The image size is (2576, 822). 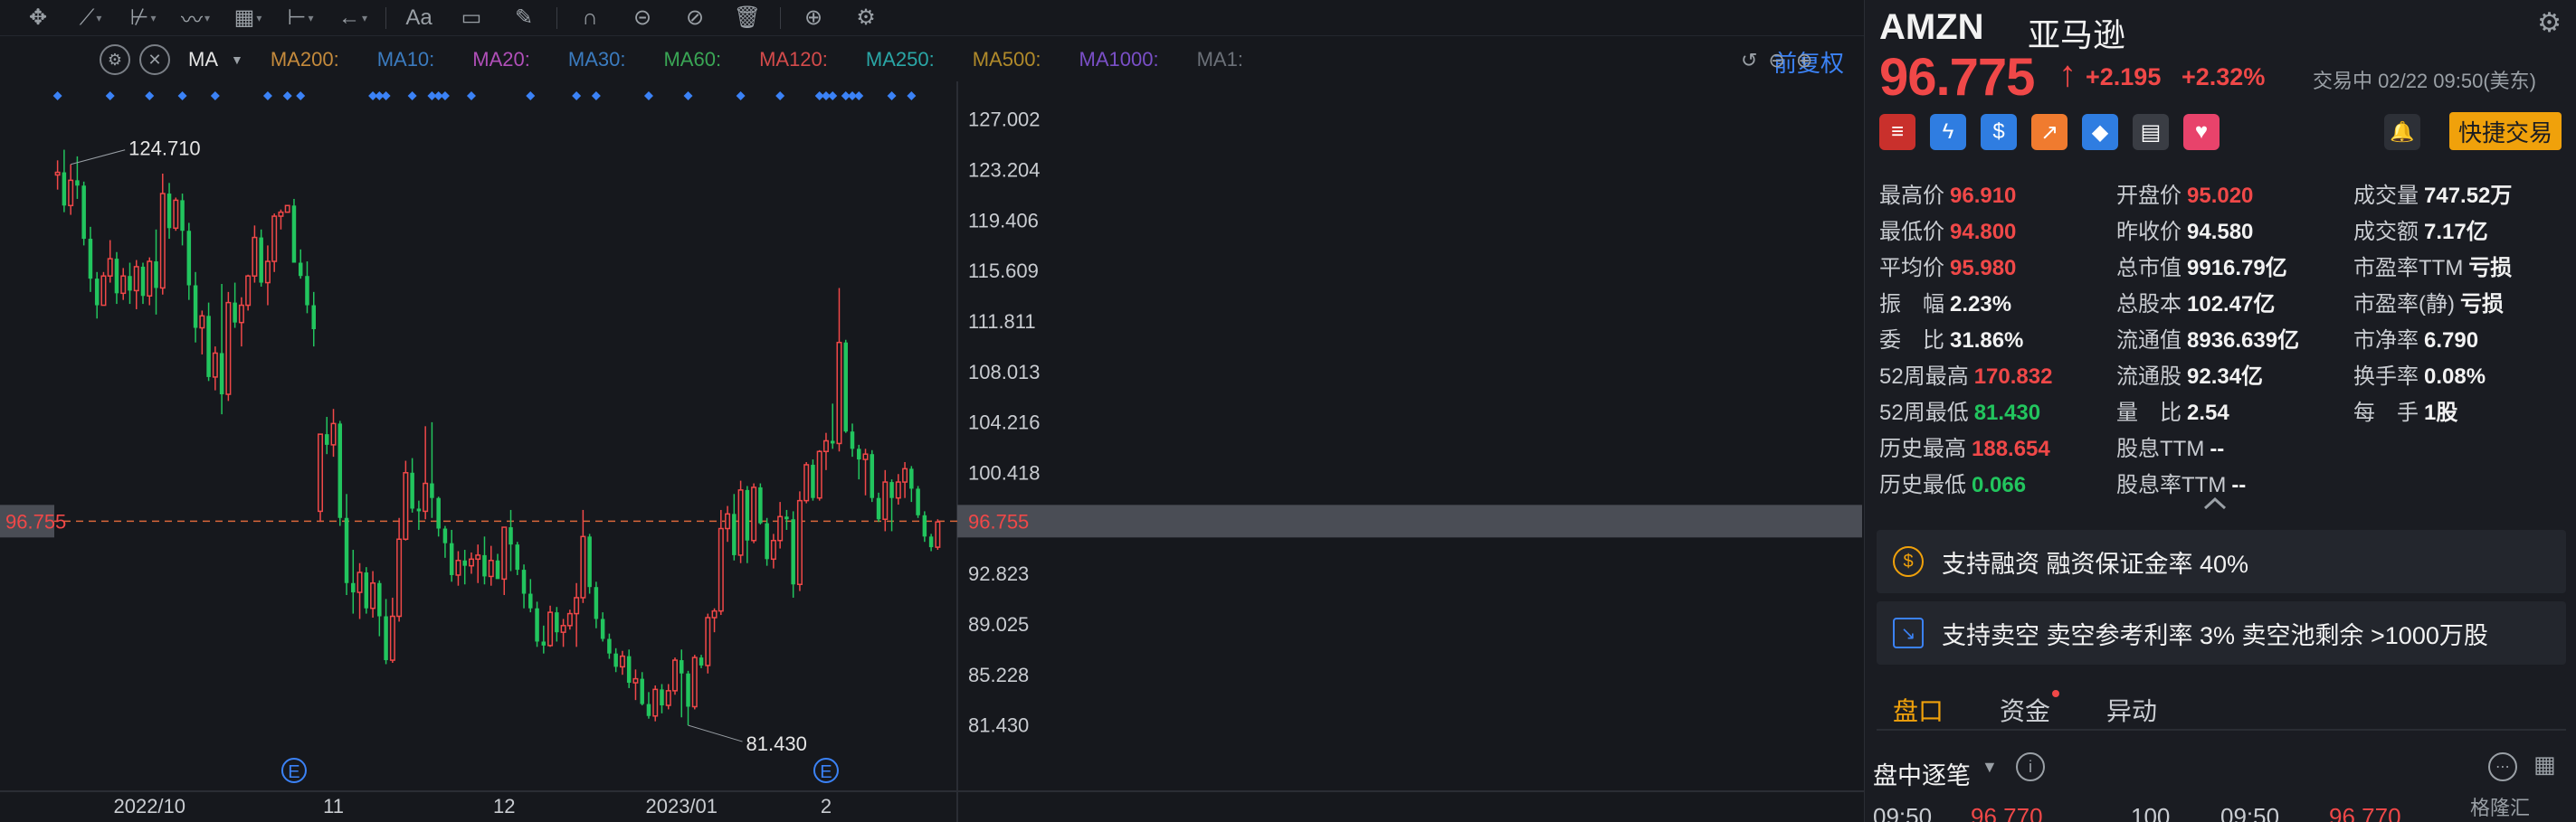 I want to click on stat-label: 换手率, so click(x=2386, y=376).